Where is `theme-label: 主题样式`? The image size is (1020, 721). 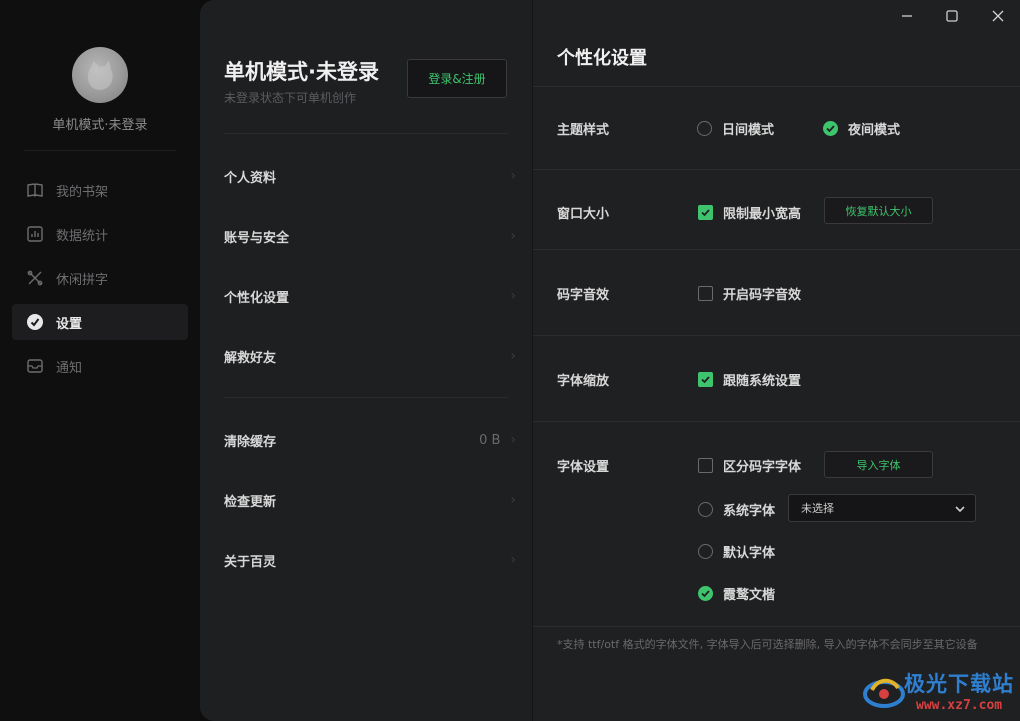
theme-label: 主题样式 is located at coordinates (583, 130).